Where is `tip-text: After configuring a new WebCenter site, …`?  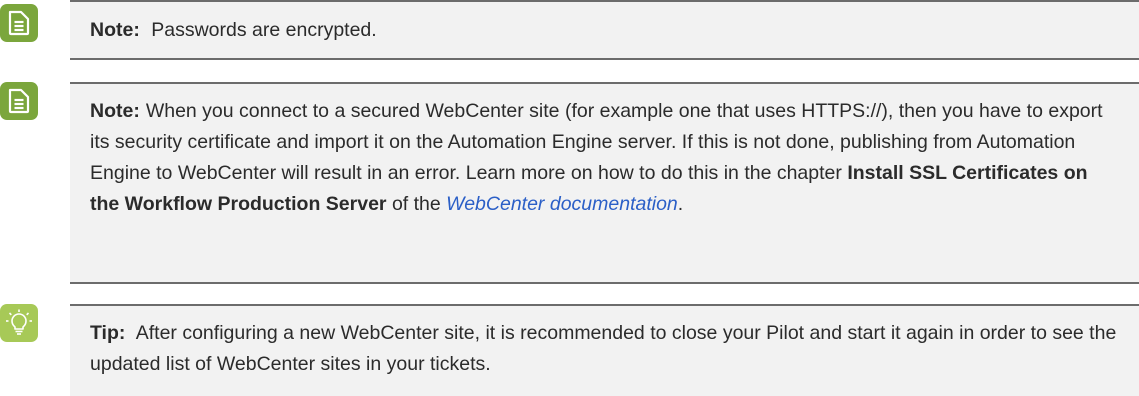
tip-text: After configuring a new WebCenter site, … is located at coordinates (603, 348).